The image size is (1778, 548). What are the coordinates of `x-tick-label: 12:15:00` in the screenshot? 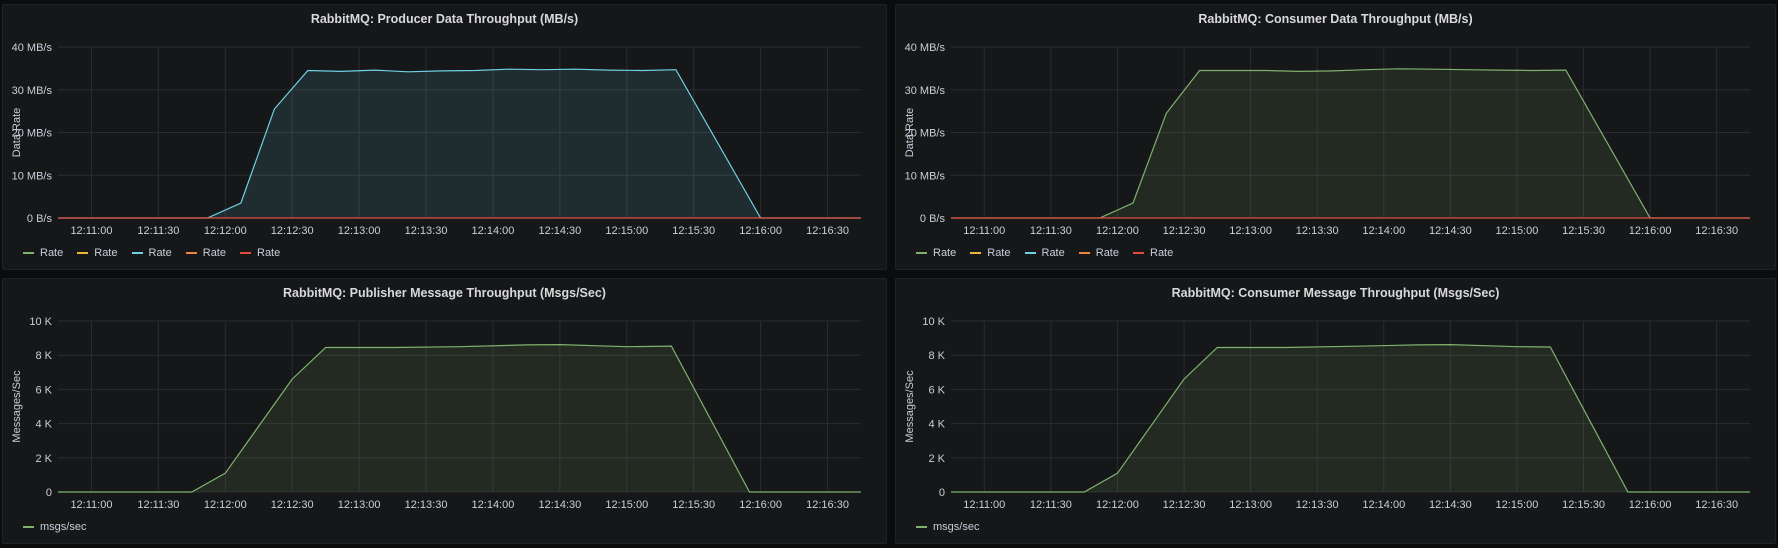 It's located at (626, 231).